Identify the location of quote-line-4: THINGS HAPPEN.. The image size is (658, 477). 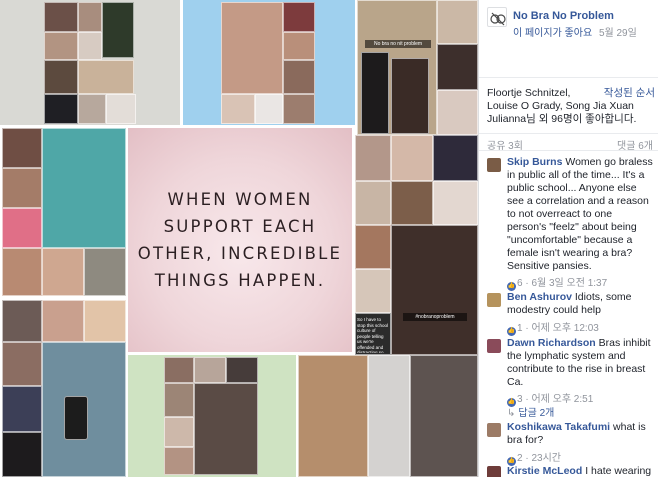
(240, 280).